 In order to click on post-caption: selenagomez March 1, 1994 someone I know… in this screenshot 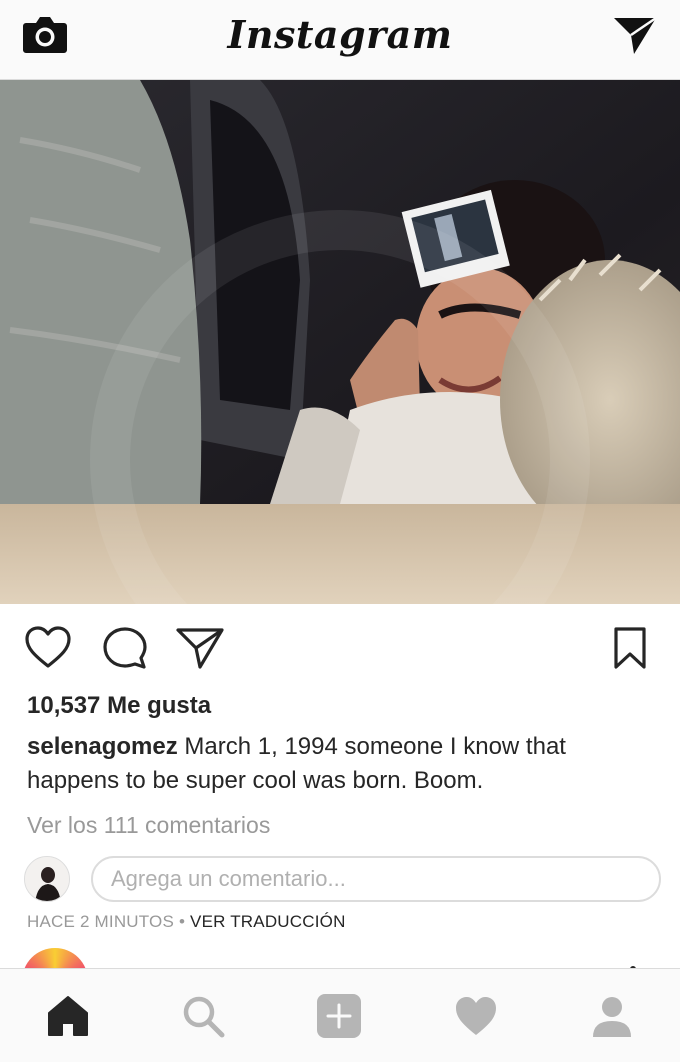, I will do `click(342, 764)`.